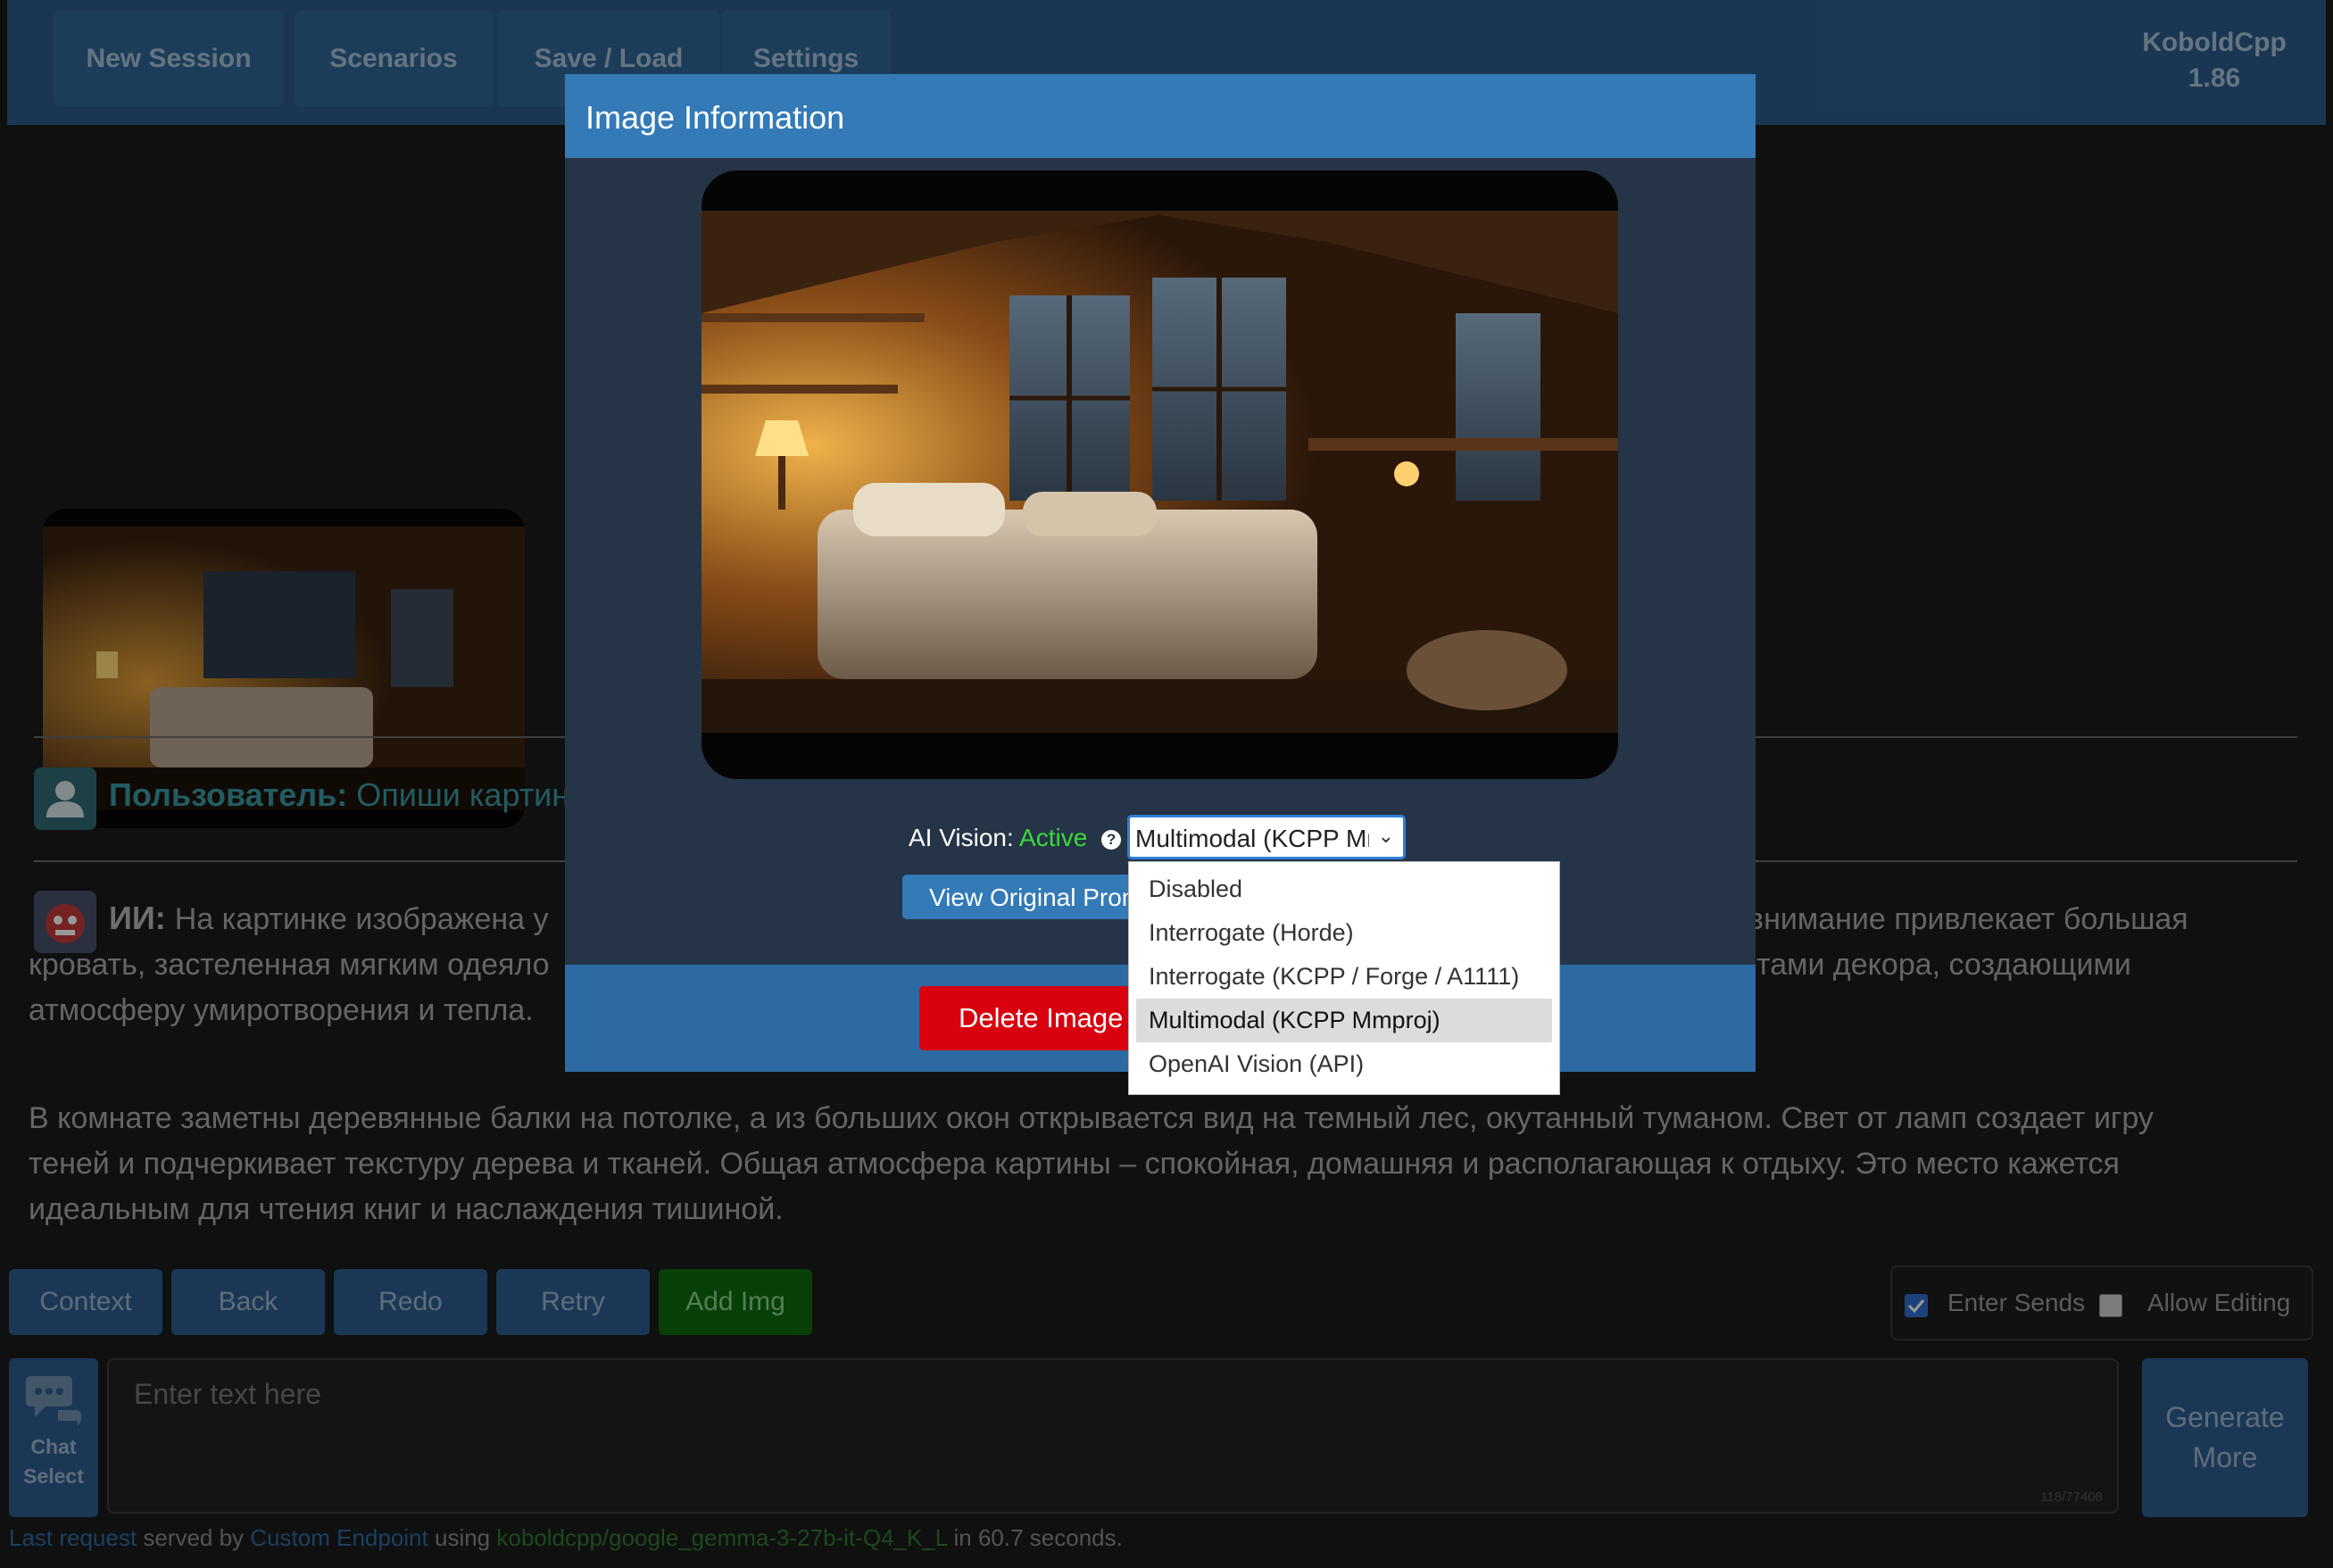  I want to click on ai-vision-select: Multimodal (KCPP Mmproj) ⌄, so click(1266, 837).